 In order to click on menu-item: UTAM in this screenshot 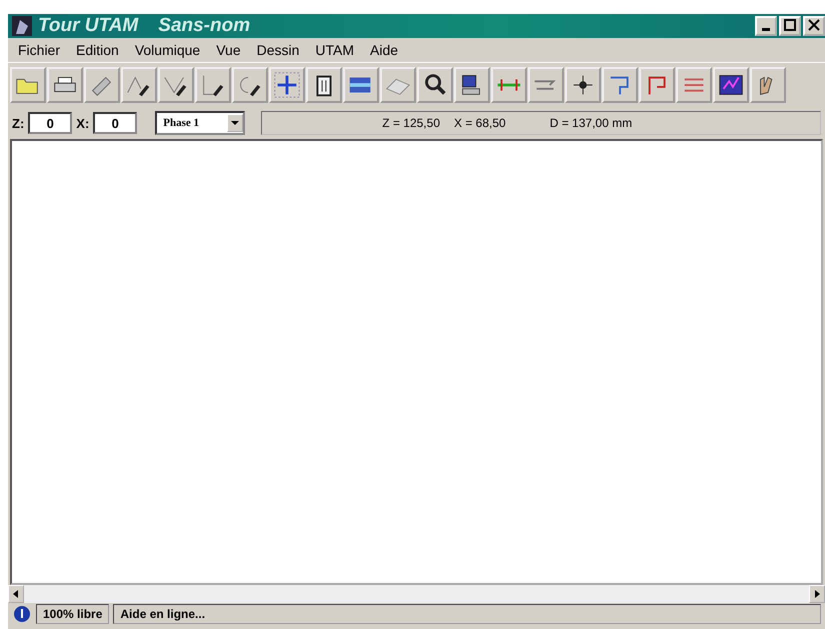, I will do `click(334, 50)`.